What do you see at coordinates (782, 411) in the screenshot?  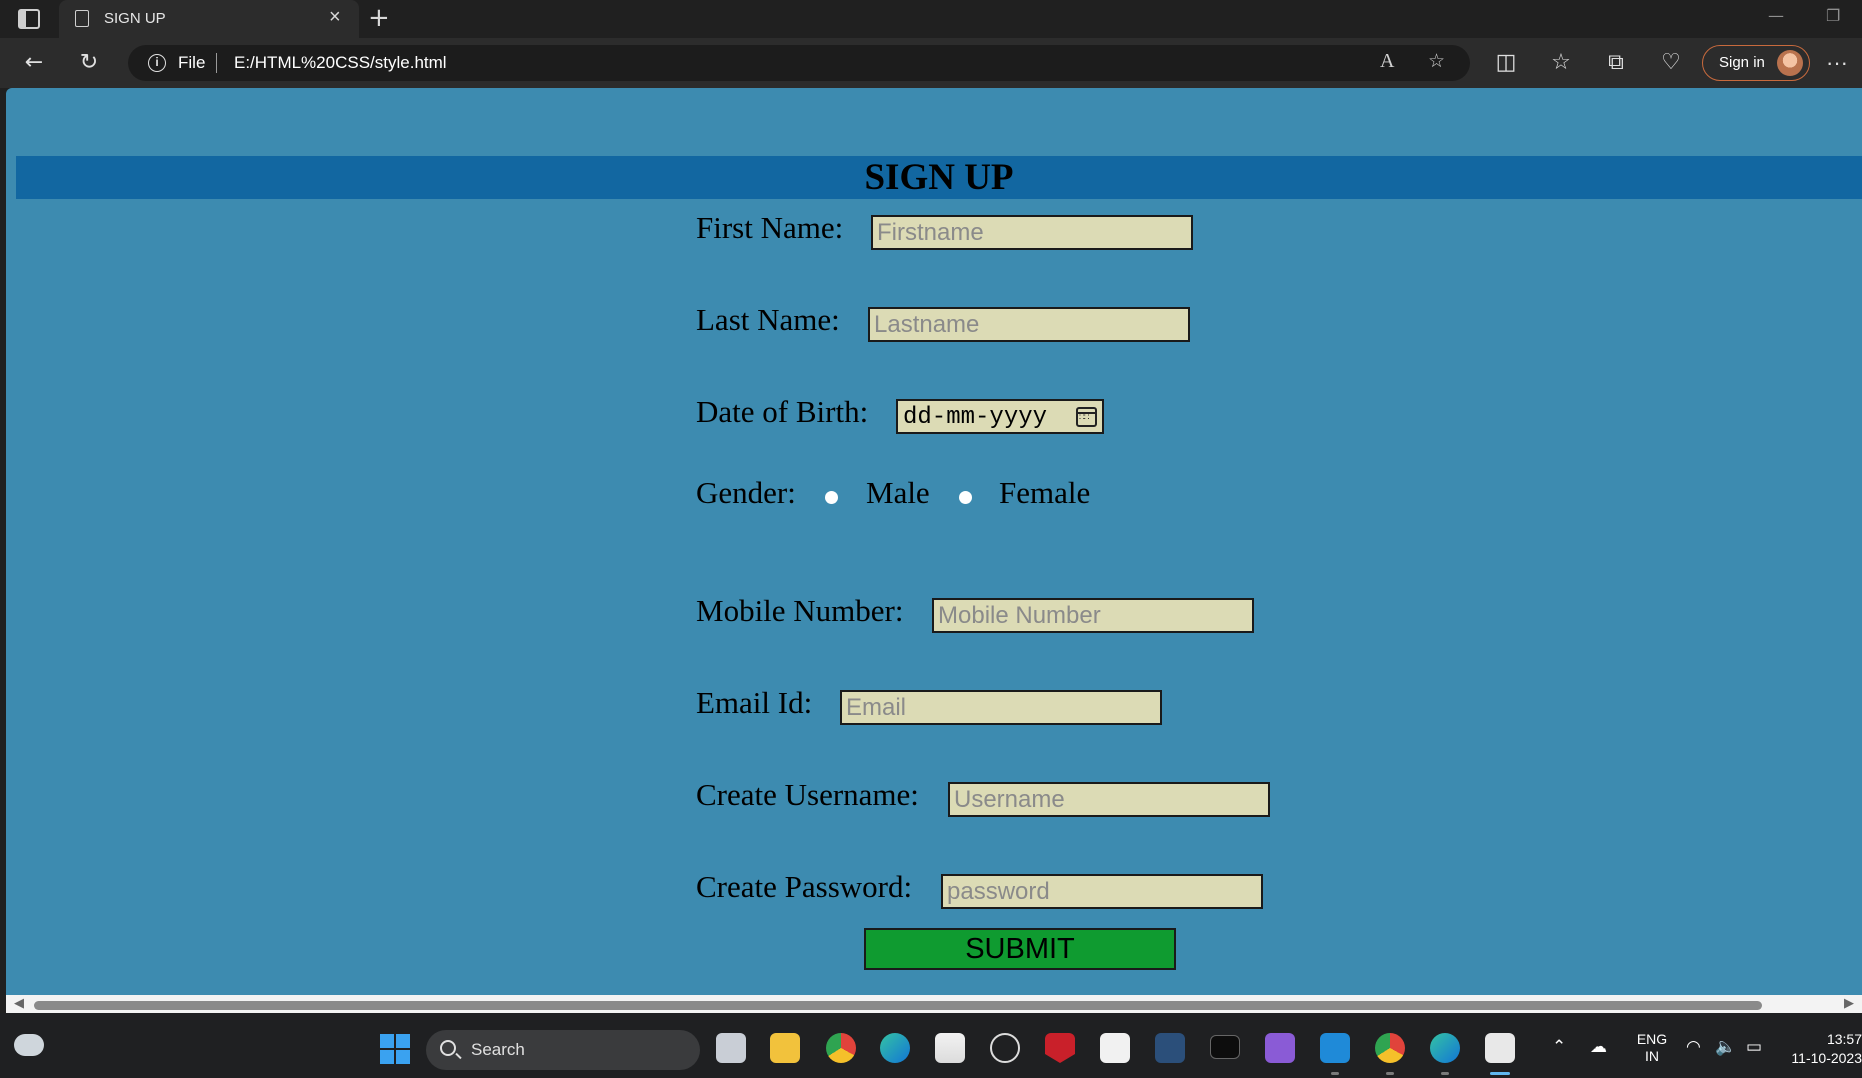 I see `dob-label: Date of Birth:` at bounding box center [782, 411].